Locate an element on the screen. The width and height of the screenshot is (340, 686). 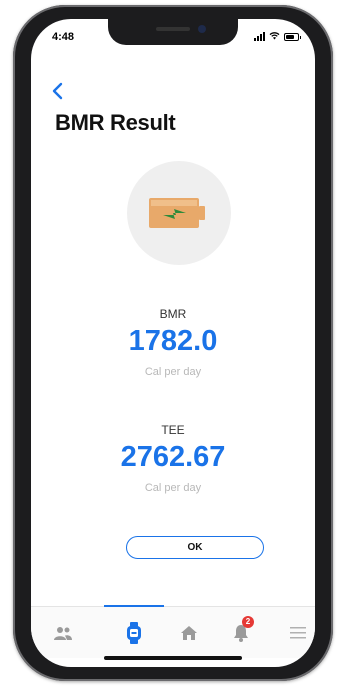
tab-watch is located at coordinates (134, 633).